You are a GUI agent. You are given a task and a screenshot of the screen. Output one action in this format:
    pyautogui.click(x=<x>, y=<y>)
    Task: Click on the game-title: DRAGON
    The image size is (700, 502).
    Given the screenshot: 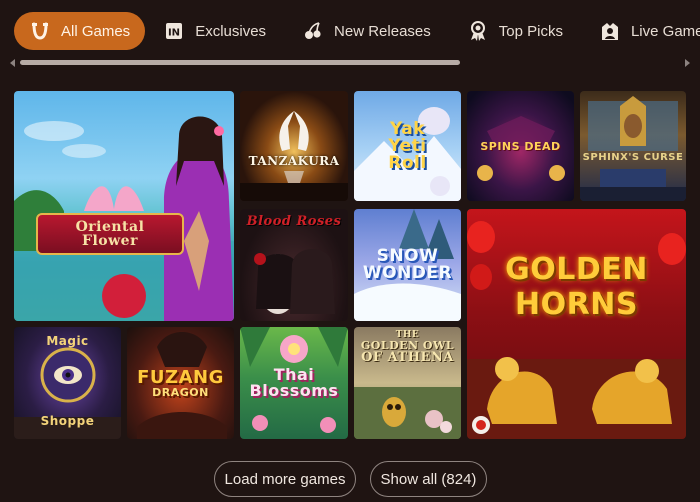 What is the action you would take?
    pyautogui.click(x=180, y=392)
    